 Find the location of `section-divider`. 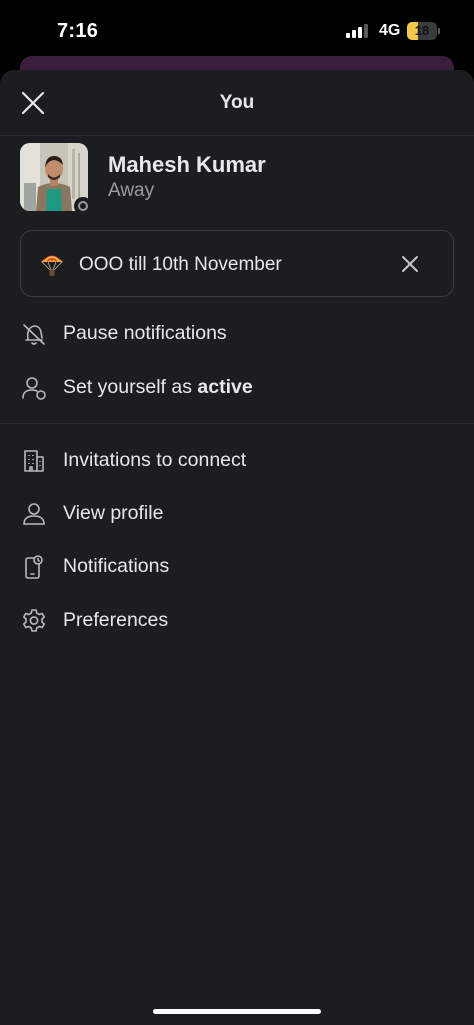

section-divider is located at coordinates (237, 423).